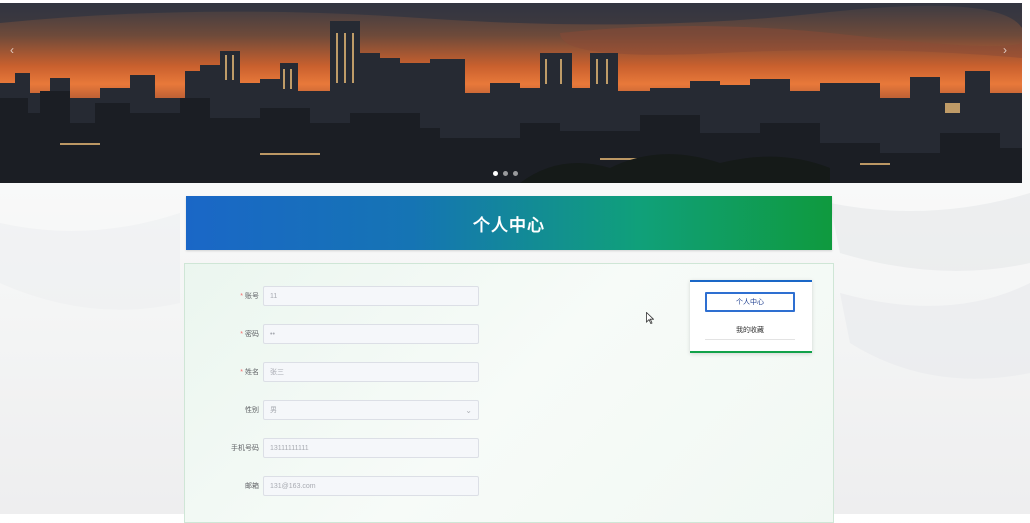  I want to click on form-row-email: 邮箱 131@163.com, so click(332, 486).